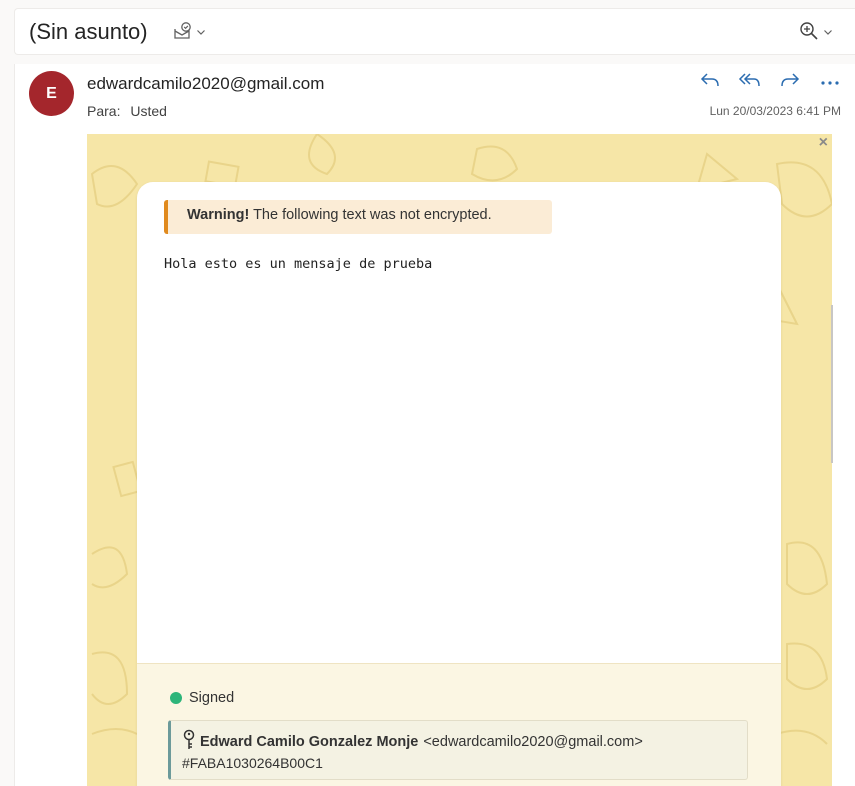  I want to click on forward-button, so click(790, 82).